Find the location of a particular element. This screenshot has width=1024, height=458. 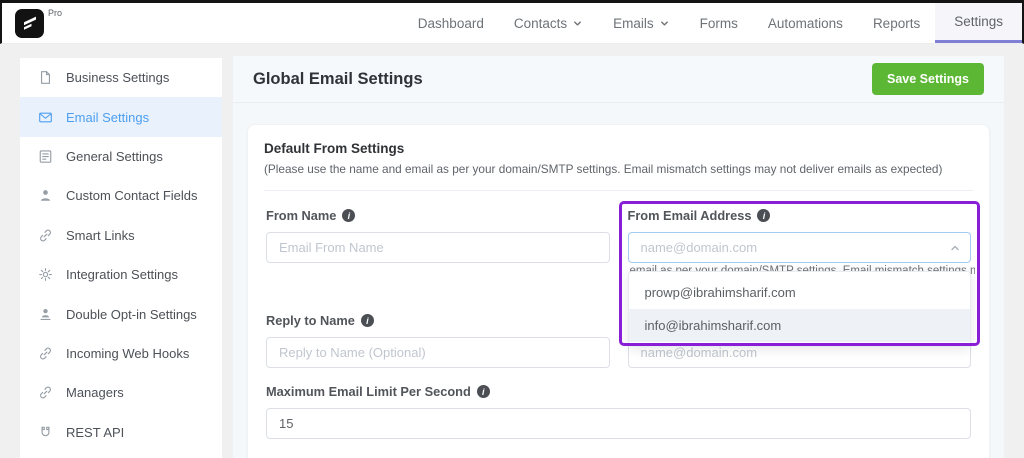

from-email-input is located at coordinates (799, 247).